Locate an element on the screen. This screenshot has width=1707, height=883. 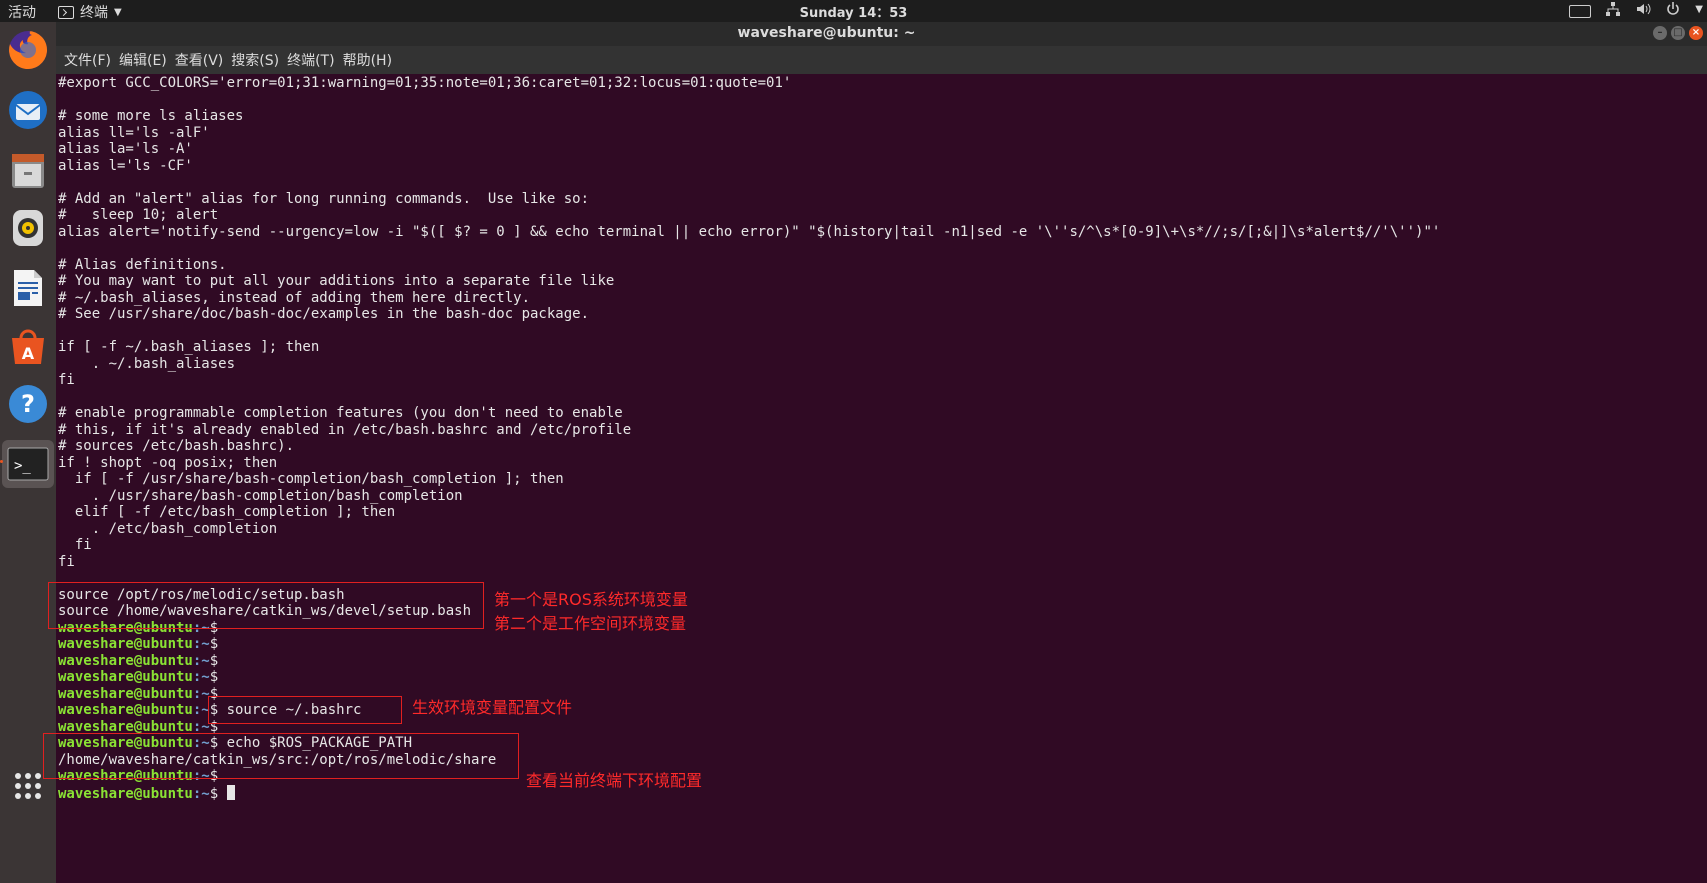
output-line: if [ -f ~/.bash_aliases ]; then is located at coordinates (880, 347).